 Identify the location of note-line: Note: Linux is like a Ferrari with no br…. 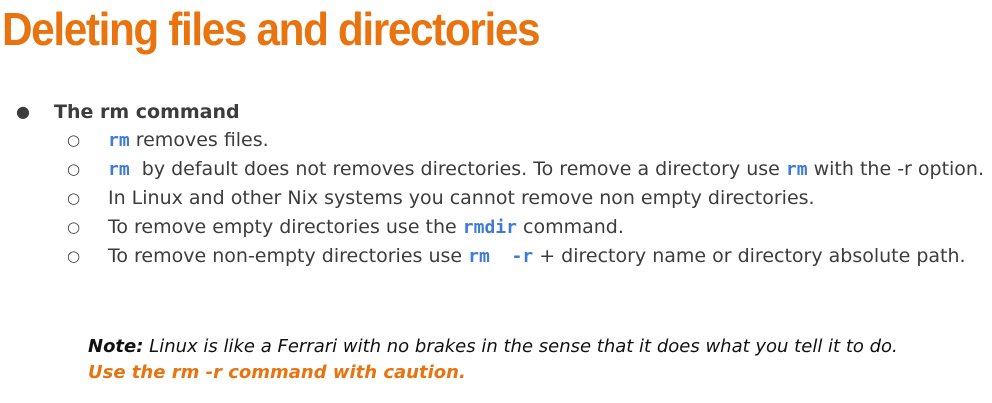
(493, 347).